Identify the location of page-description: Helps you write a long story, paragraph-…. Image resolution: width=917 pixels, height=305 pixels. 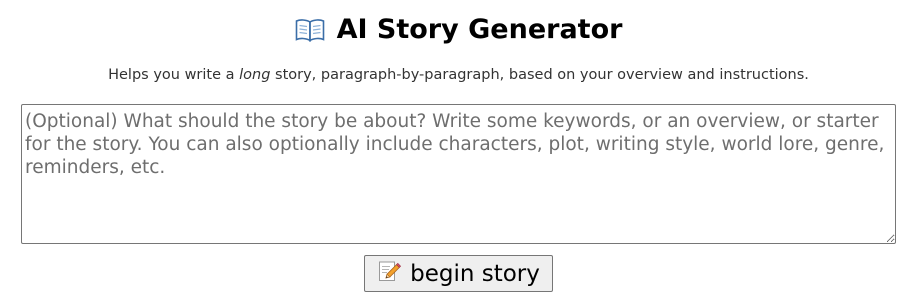
(458, 75).